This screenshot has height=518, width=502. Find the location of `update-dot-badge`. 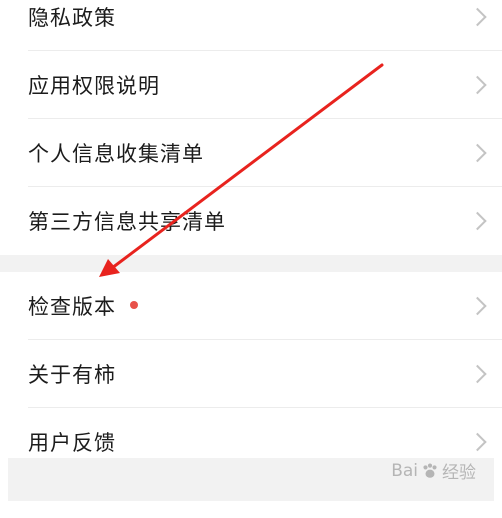

update-dot-badge is located at coordinates (134, 305).